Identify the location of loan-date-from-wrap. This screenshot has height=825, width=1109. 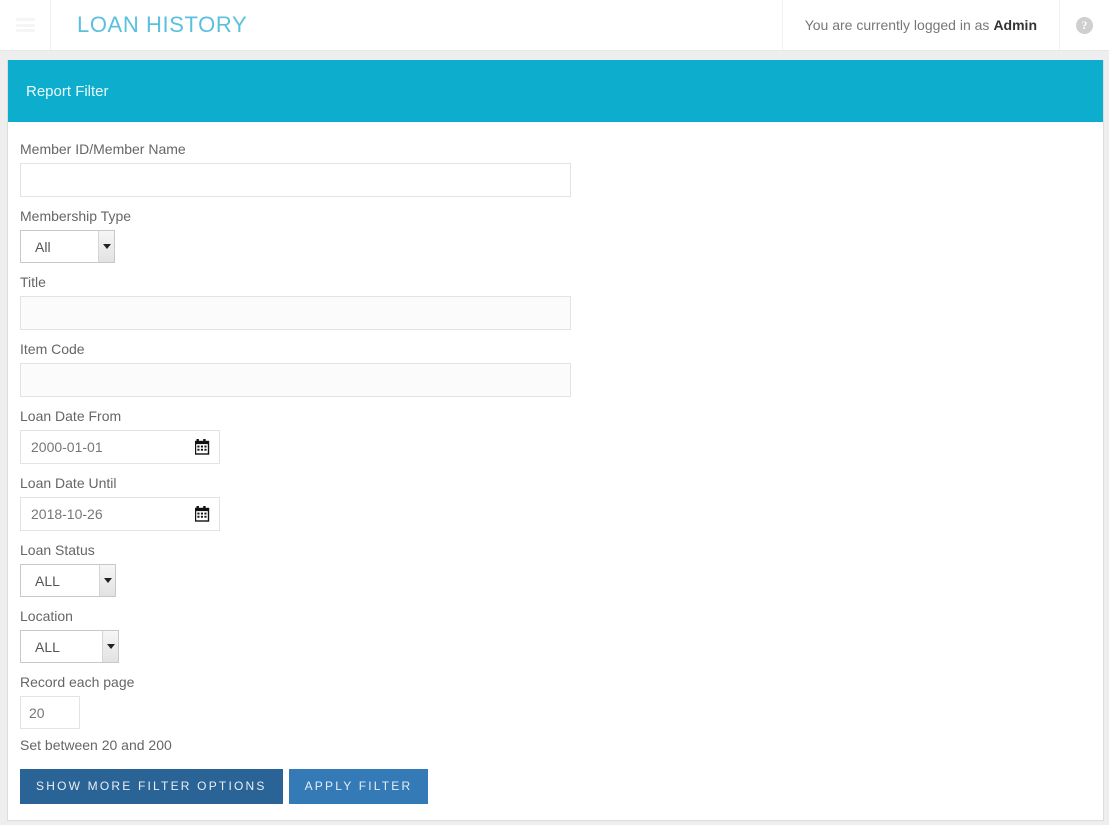
(120, 447).